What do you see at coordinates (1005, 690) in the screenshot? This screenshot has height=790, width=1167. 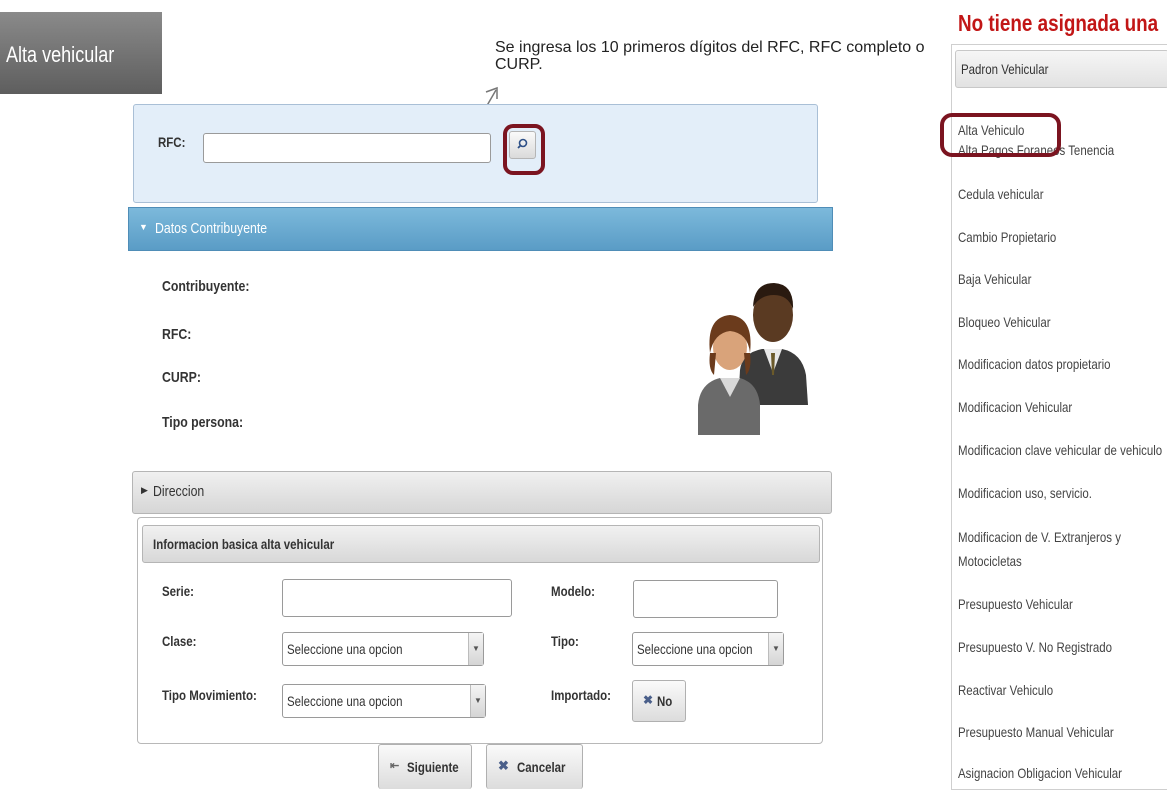 I see `sidebar-item-reactivar-vehiculo: Reactivar Vehiculo` at bounding box center [1005, 690].